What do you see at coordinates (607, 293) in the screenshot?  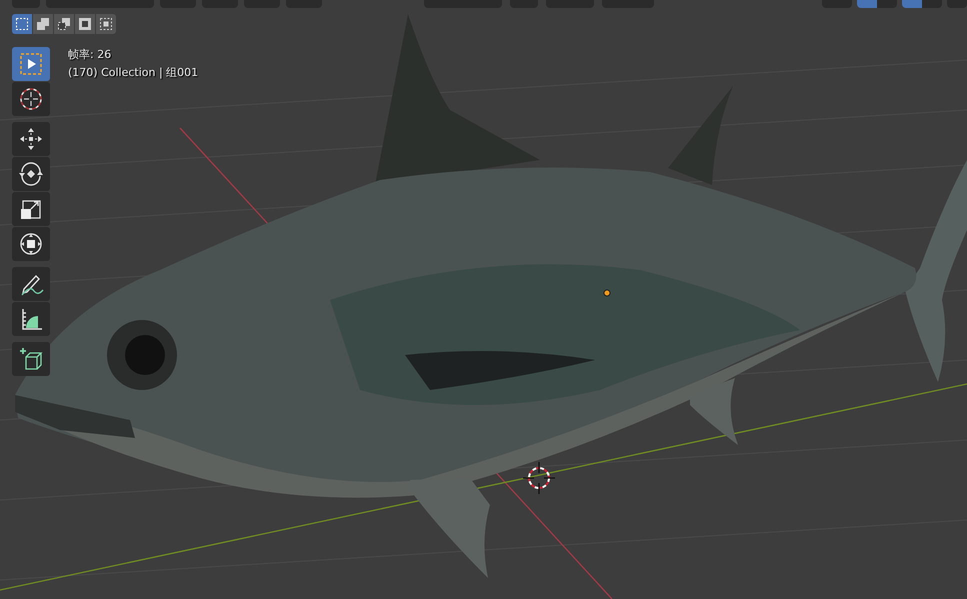 I see `object-origin-icon` at bounding box center [607, 293].